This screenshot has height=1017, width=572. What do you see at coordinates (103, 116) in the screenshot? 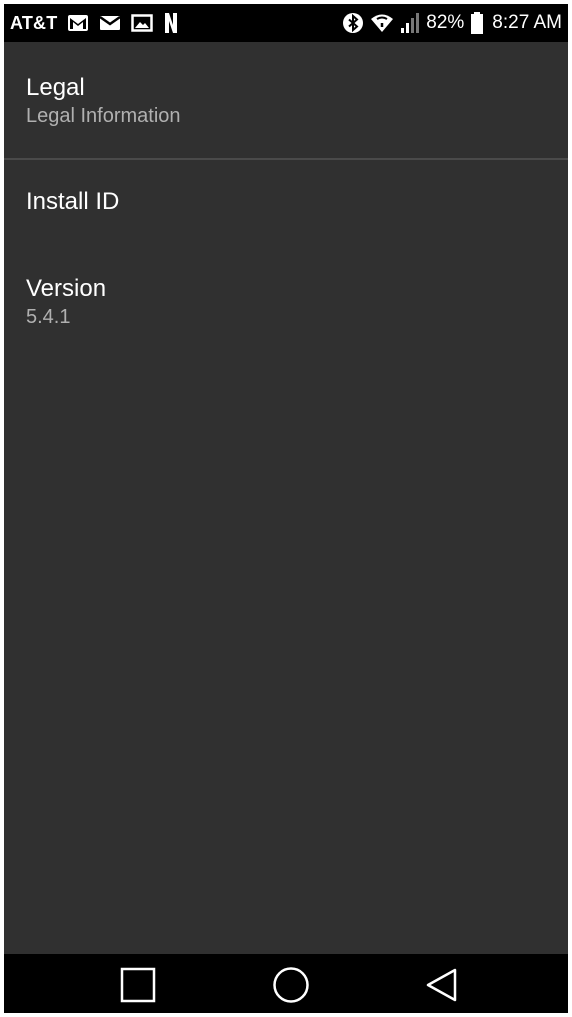
I see `legal-summary: Legal Information` at bounding box center [103, 116].